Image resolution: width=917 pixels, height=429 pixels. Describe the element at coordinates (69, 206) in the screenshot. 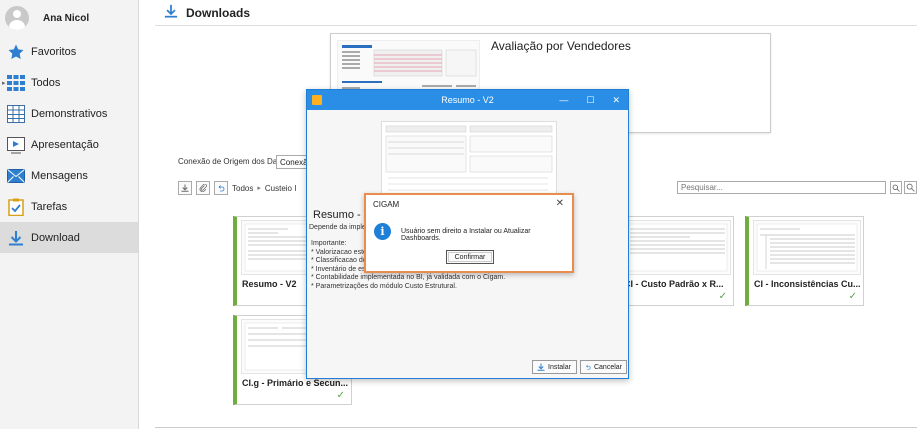

I see `sidebar-item-tarefas: Tarefas` at that location.